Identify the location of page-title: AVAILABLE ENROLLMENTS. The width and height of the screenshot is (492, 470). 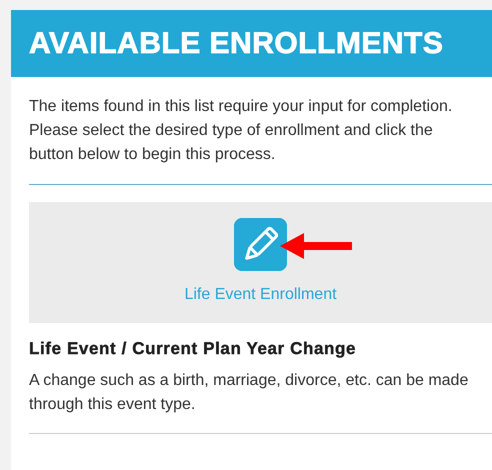
(236, 43).